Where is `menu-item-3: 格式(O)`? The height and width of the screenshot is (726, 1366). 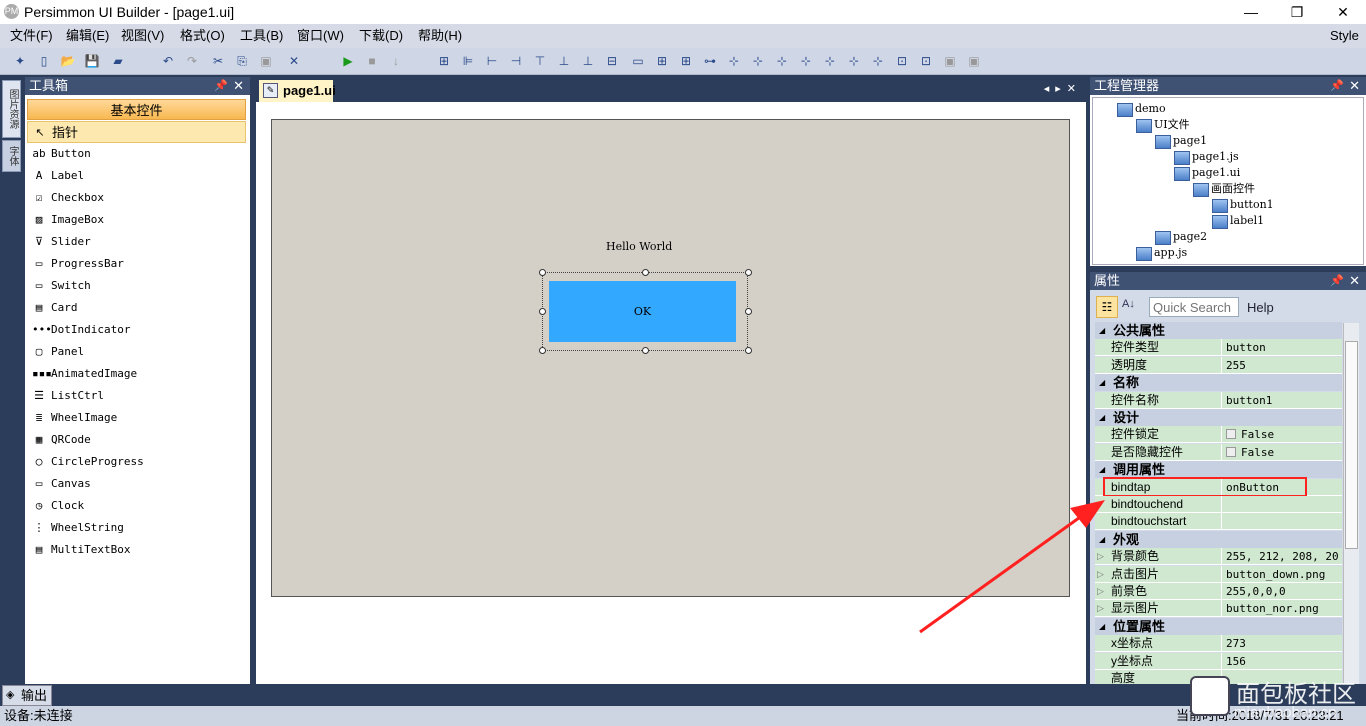
menu-item-3: 格式(O) is located at coordinates (202, 36).